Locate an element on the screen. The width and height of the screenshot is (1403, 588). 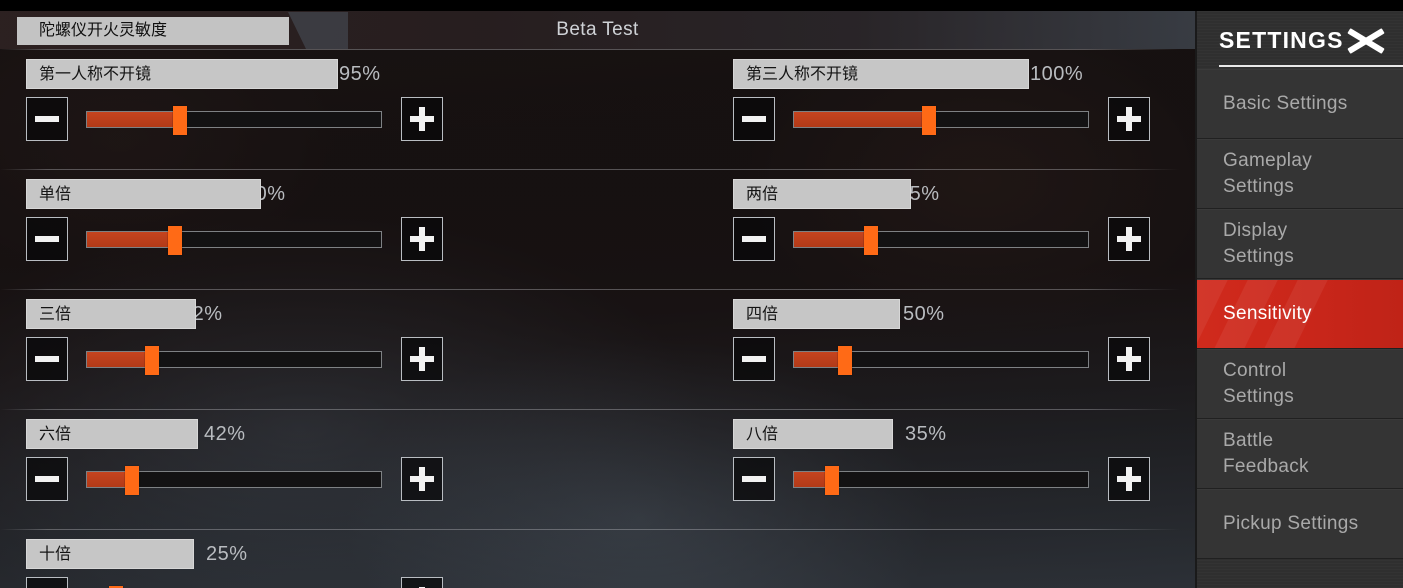
sidebar-item-control-settings: Control Settings is located at coordinates (1300, 384).